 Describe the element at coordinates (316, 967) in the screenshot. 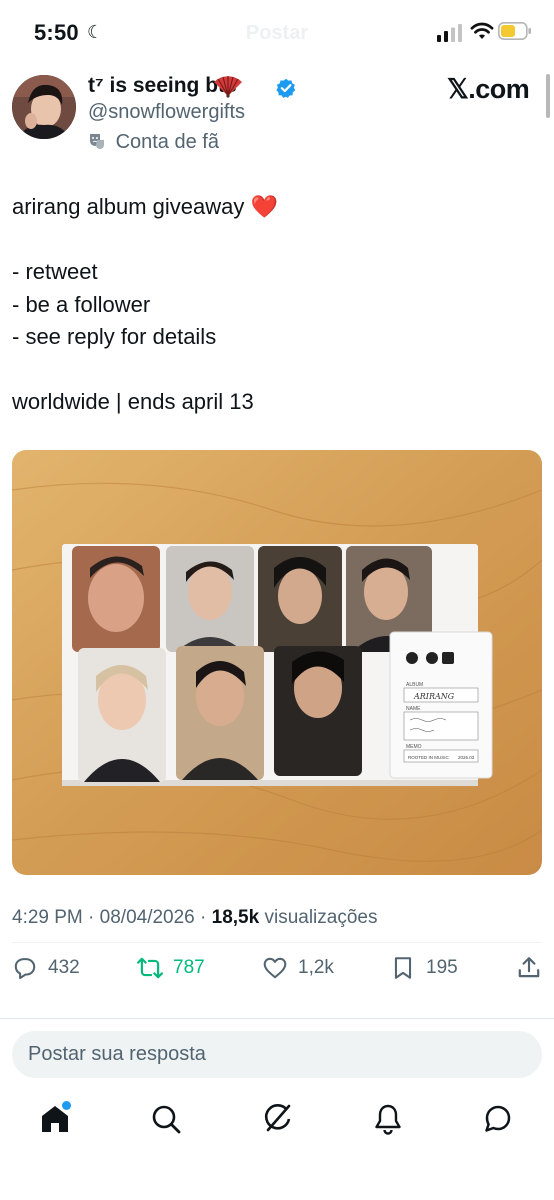

I see `like-count: 1,2k` at that location.